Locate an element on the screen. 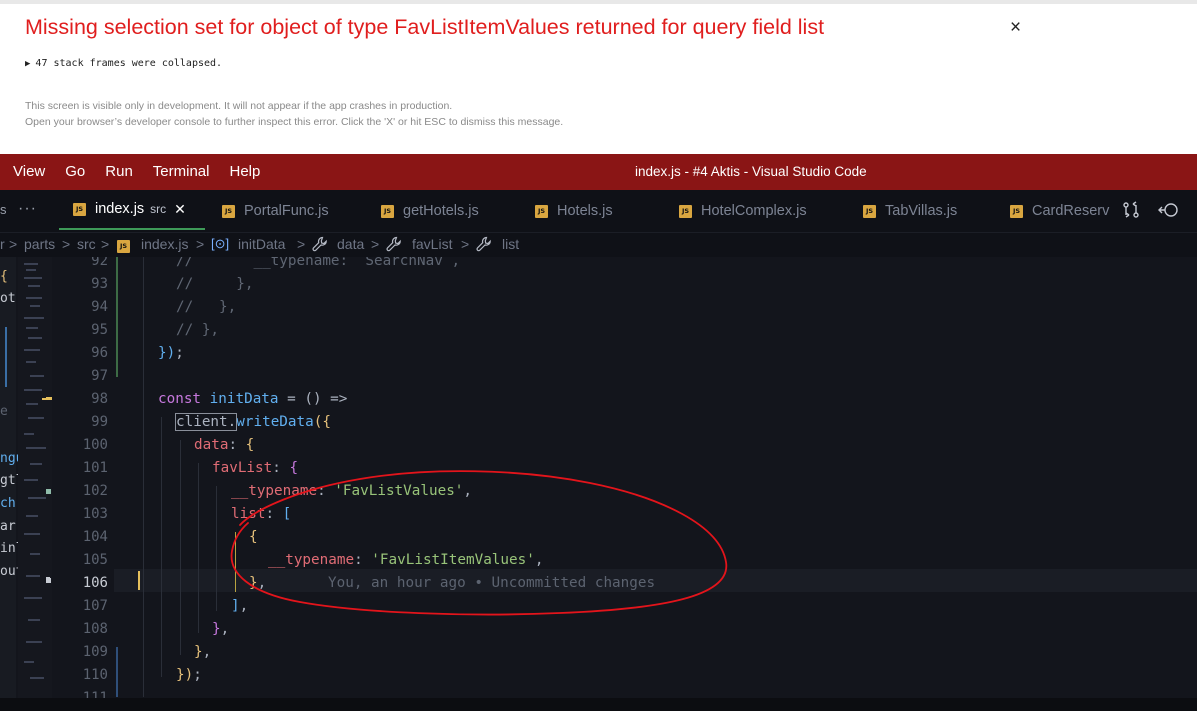 This screenshot has width=1197, height=711. tab-label: index.js is located at coordinates (120, 209).